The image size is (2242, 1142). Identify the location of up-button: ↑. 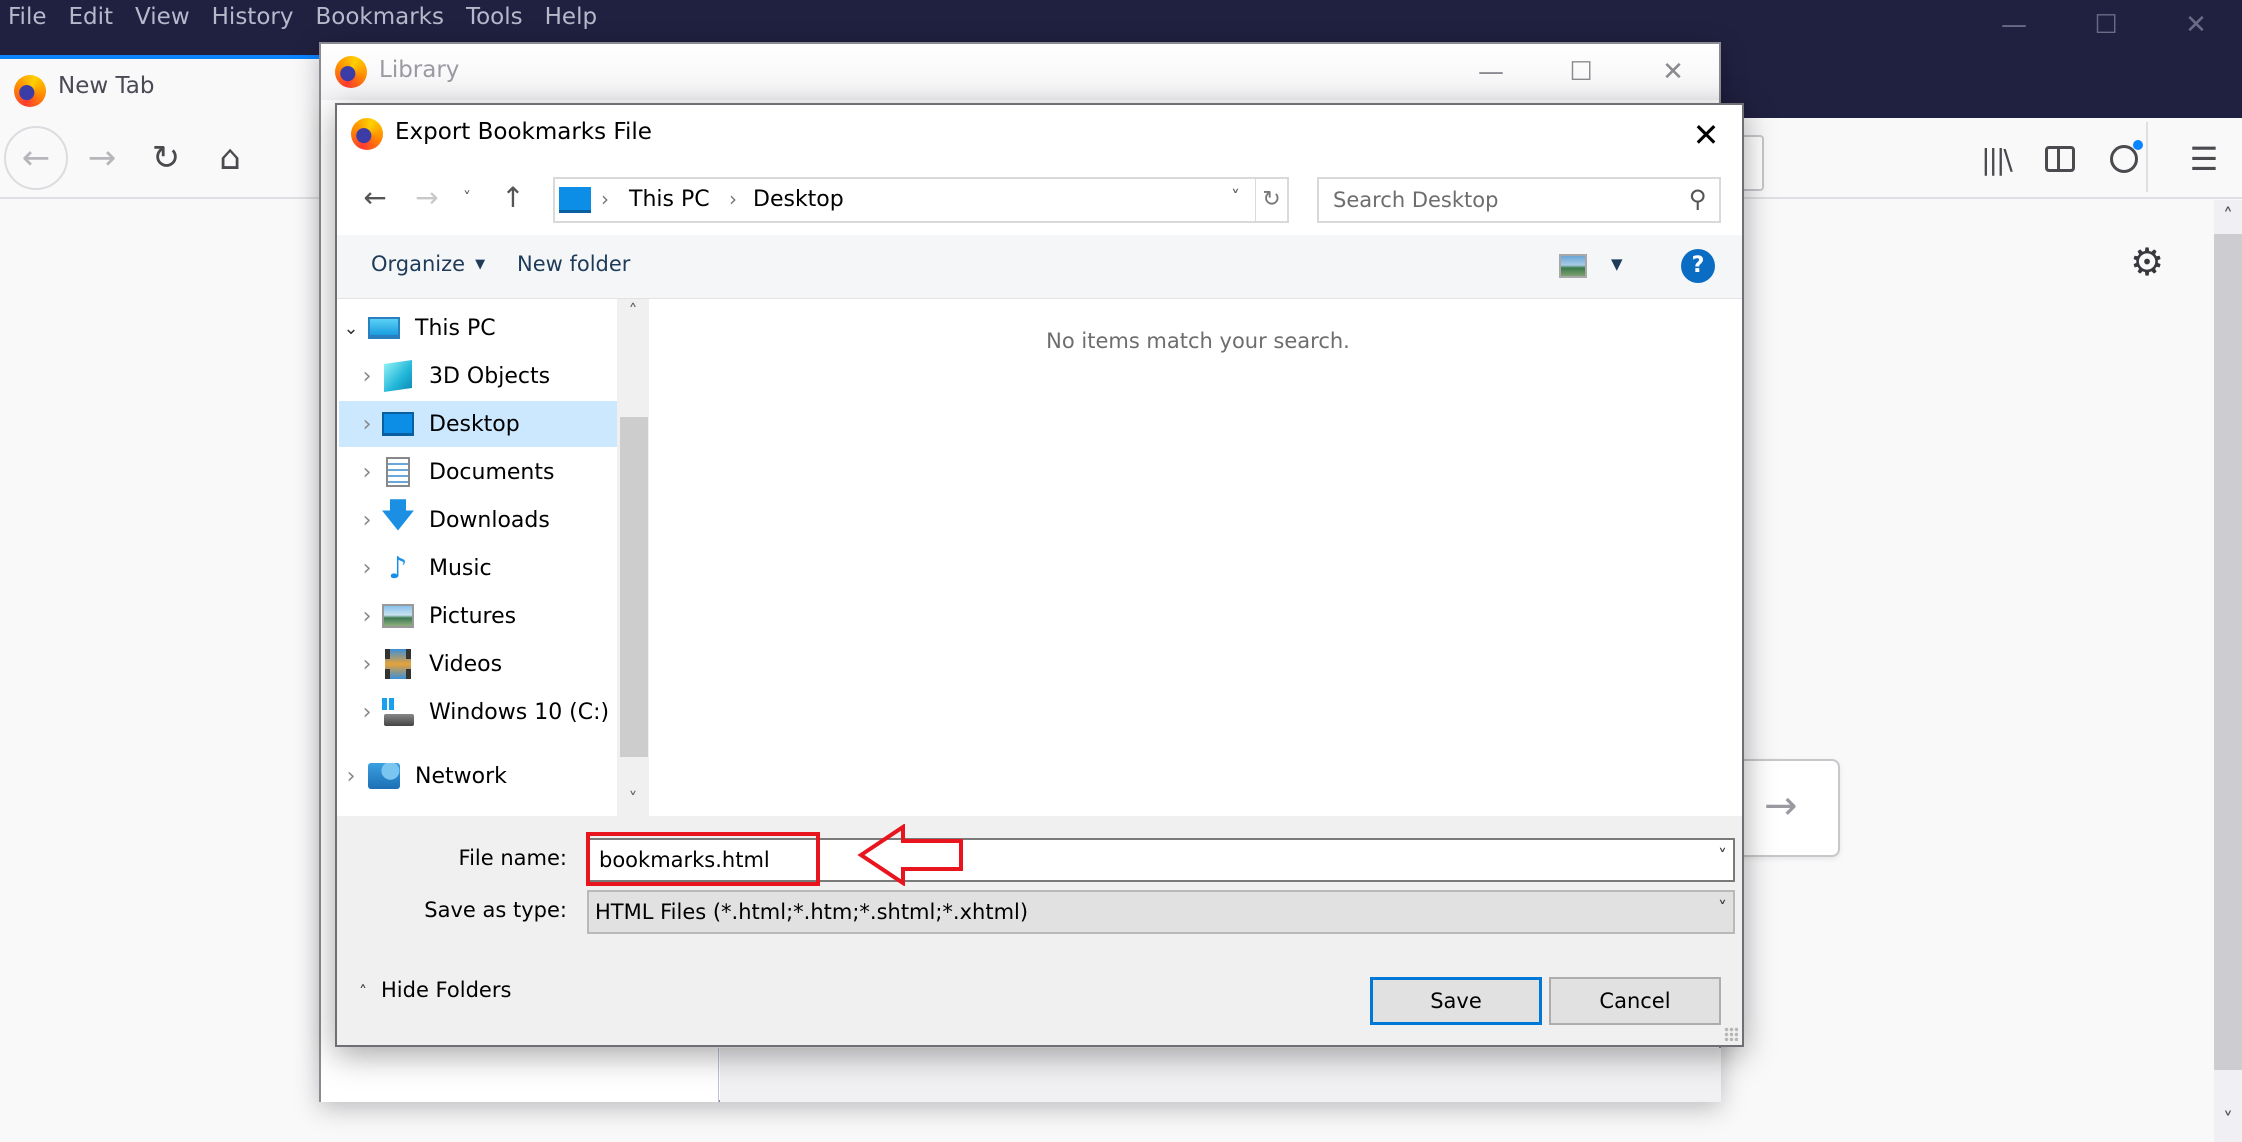
(513, 197).